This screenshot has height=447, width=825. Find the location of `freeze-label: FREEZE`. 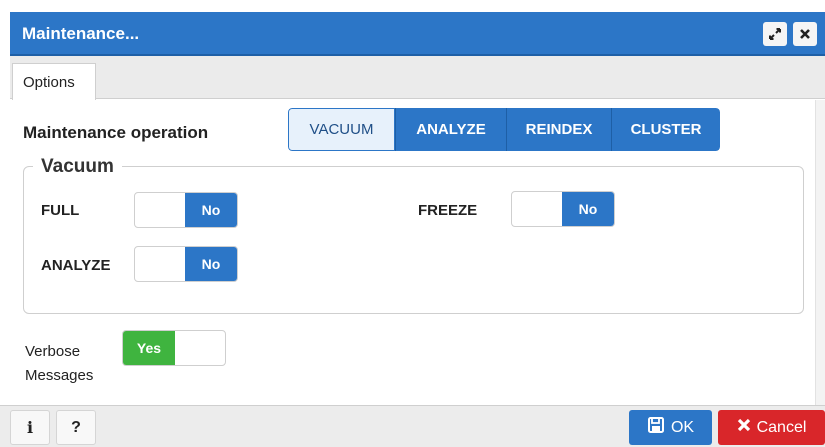

freeze-label: FREEZE is located at coordinates (448, 210).